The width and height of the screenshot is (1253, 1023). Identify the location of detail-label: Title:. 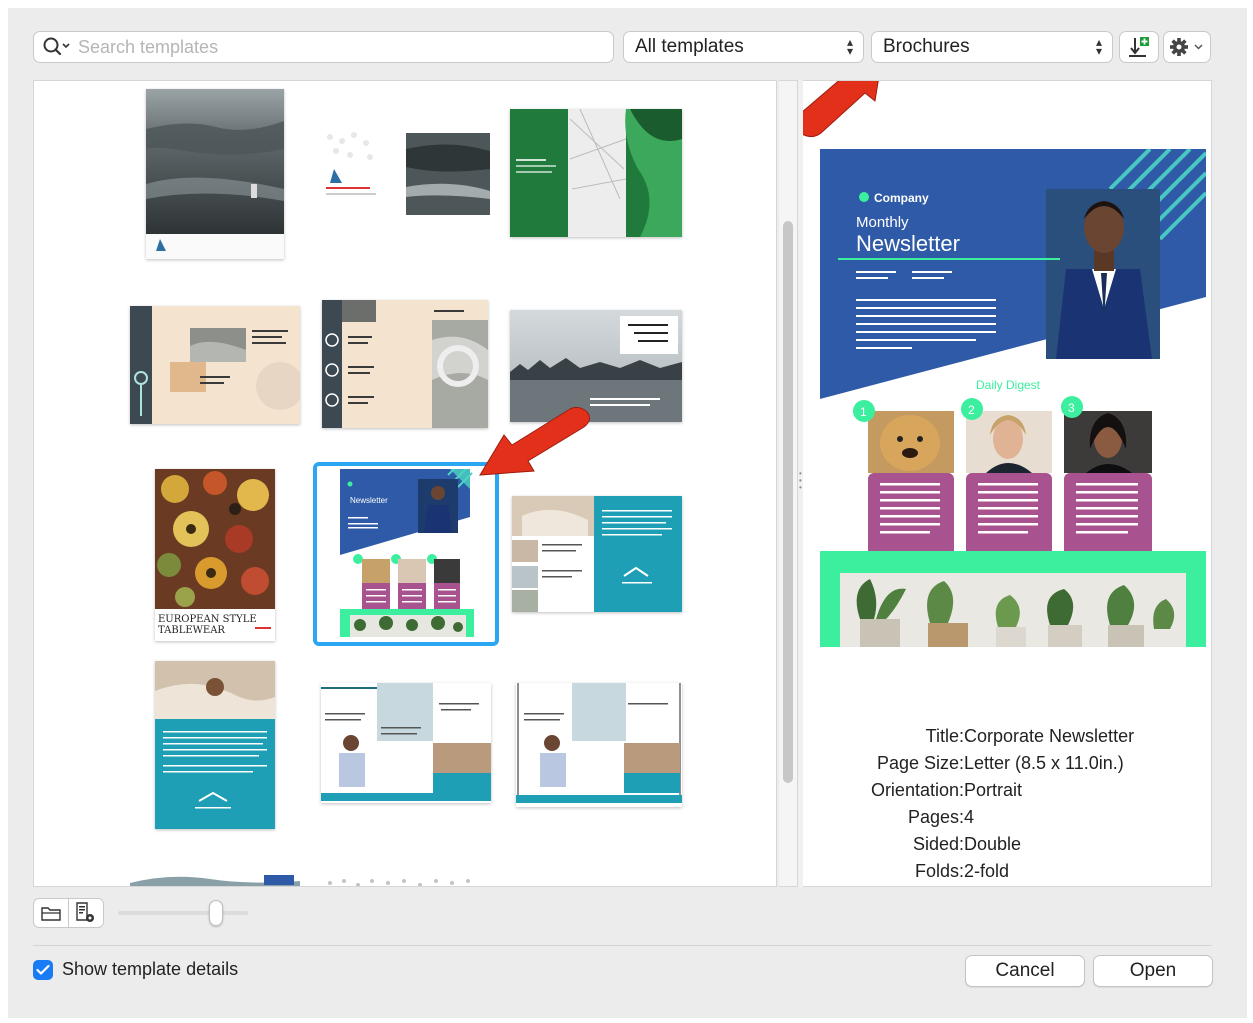
(944, 736).